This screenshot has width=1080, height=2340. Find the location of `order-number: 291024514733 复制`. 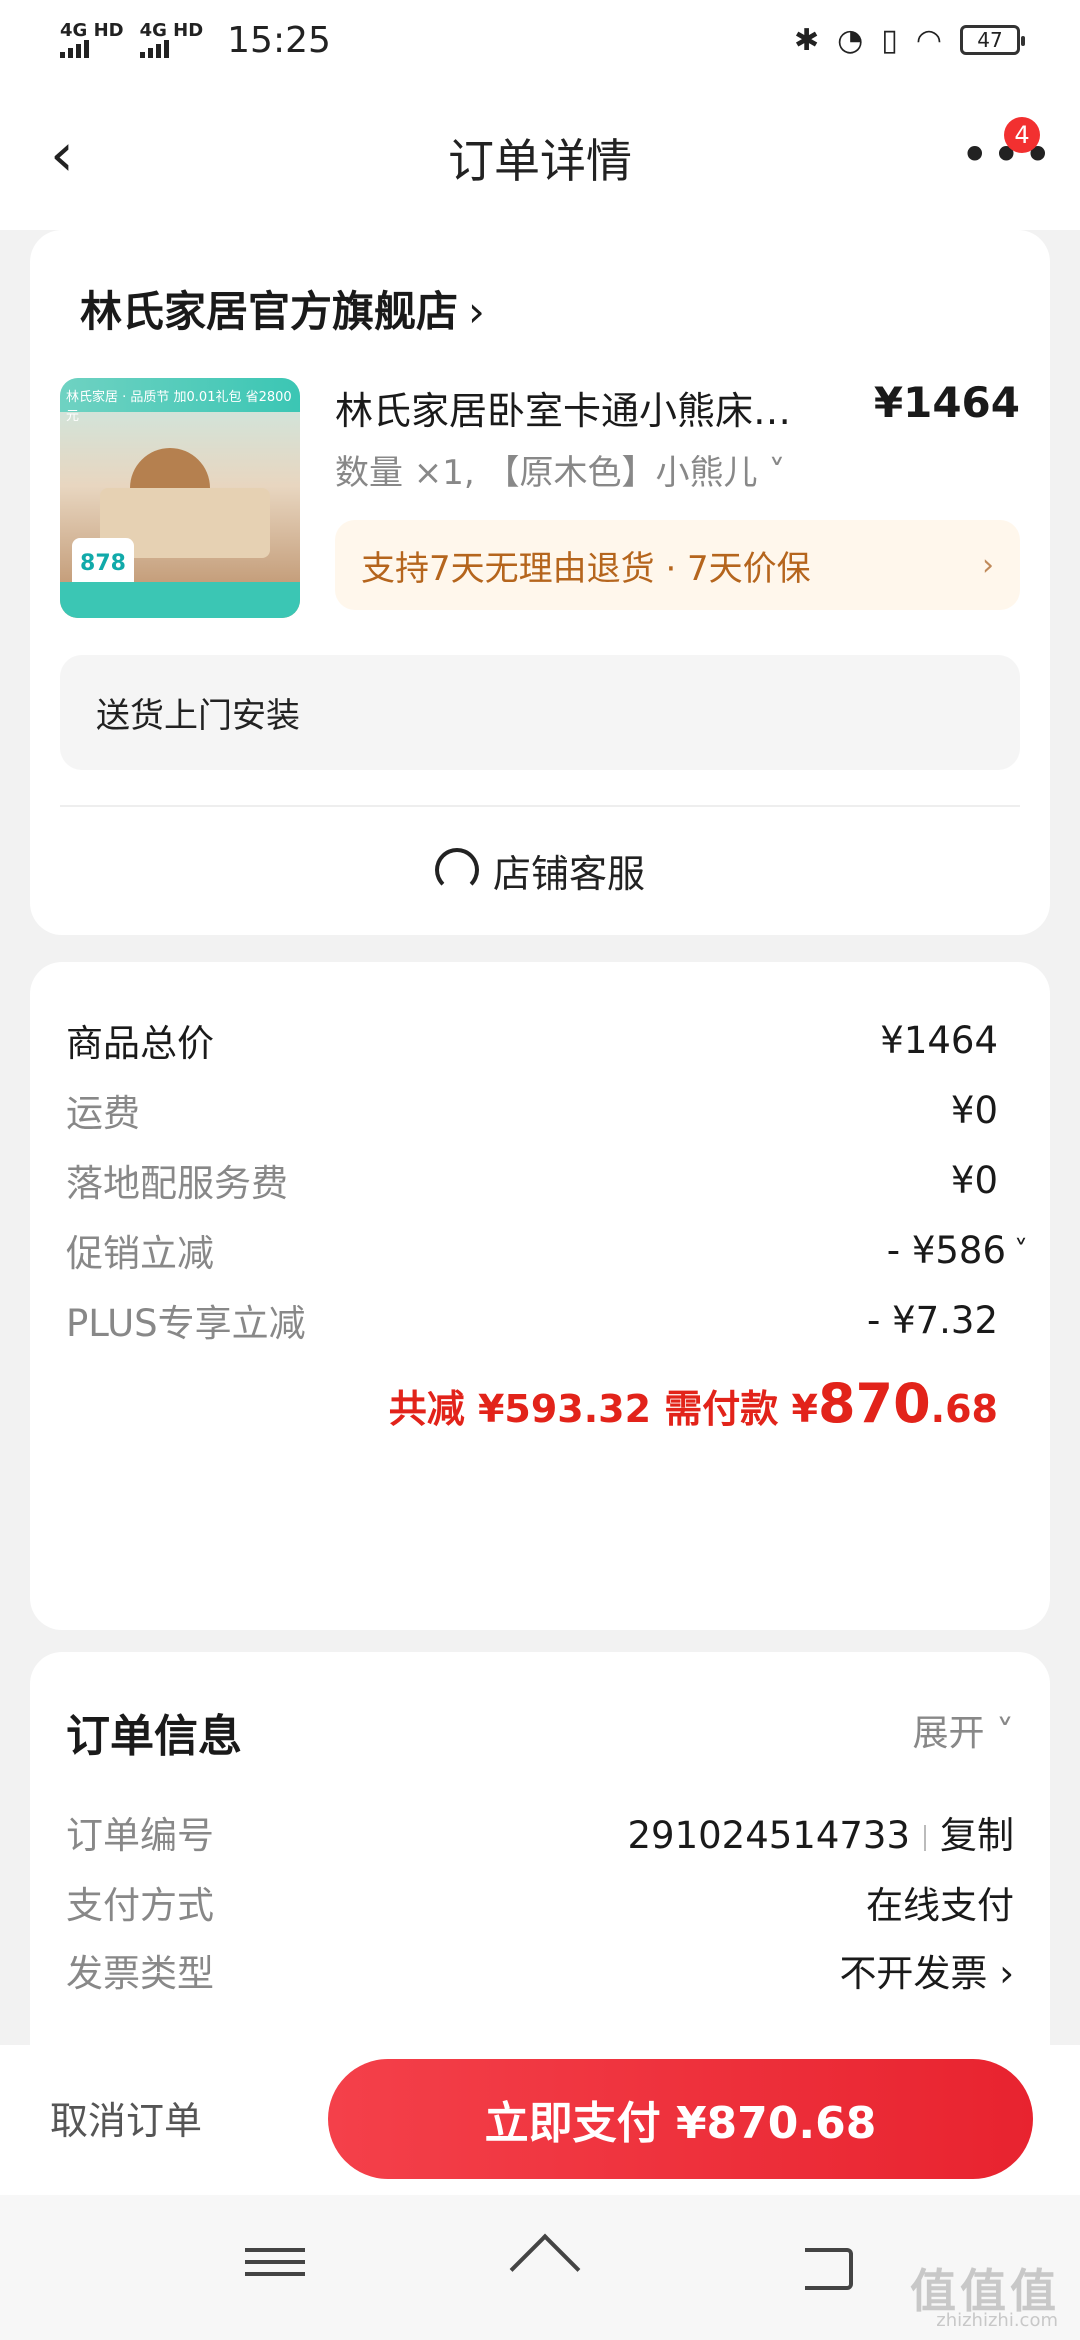

order-number: 291024514733 复制 is located at coordinates (821, 1832).